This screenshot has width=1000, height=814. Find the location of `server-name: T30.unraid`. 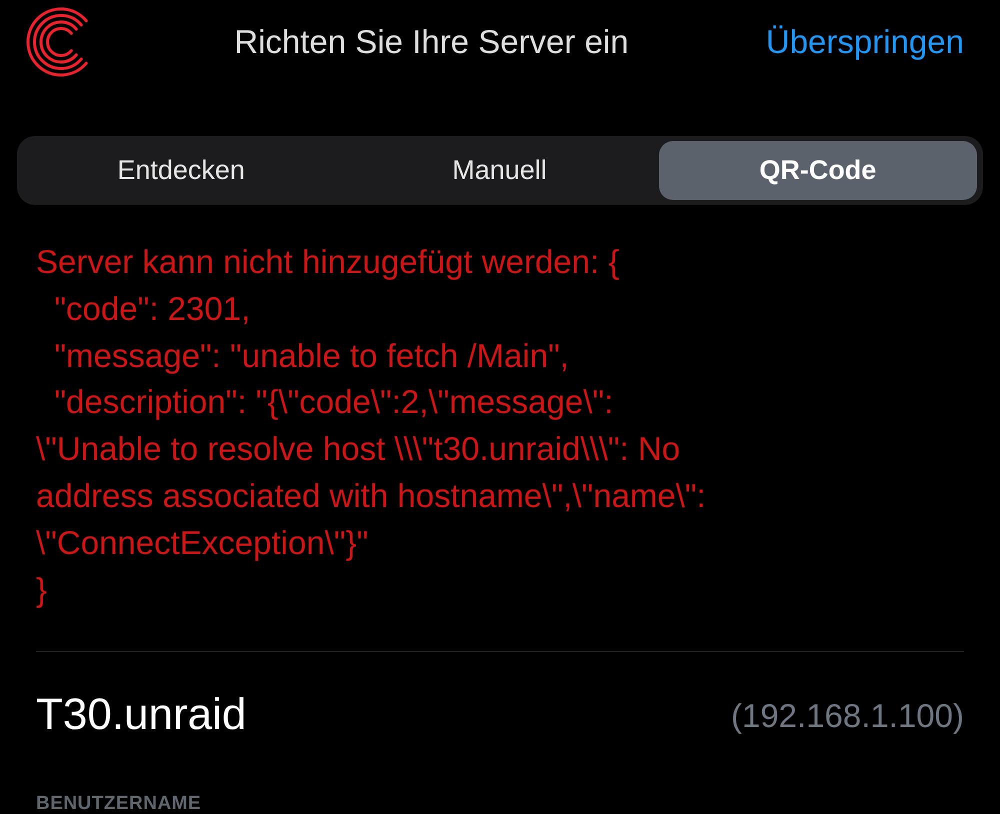

server-name: T30.unraid is located at coordinates (141, 715).